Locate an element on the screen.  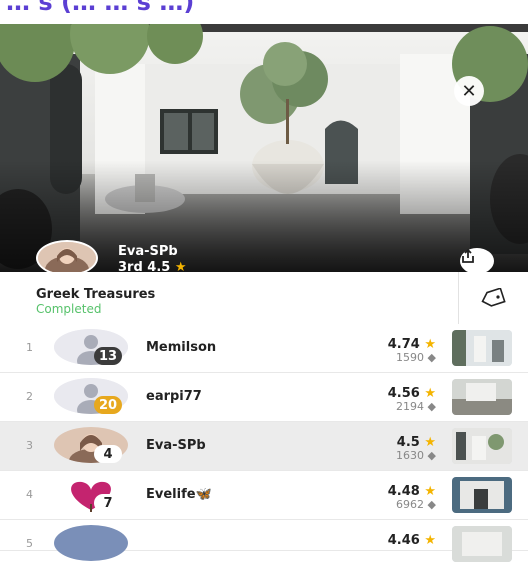
row-count: 6962 ◆ is located at coordinates (416, 504).